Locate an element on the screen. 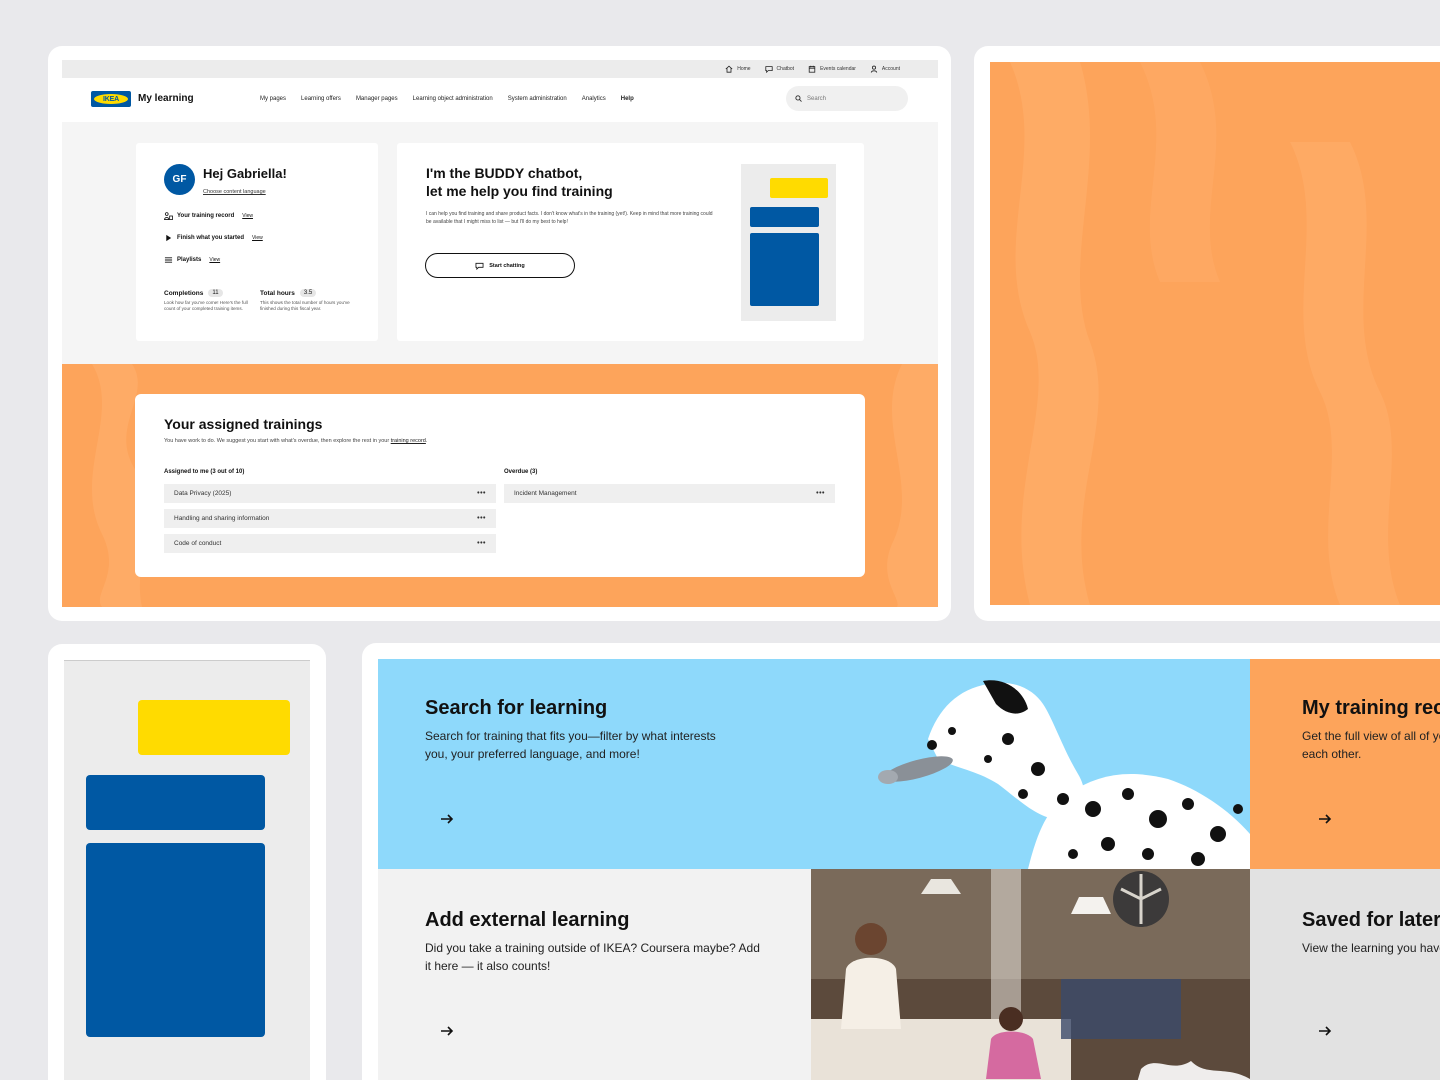 The width and height of the screenshot is (1440, 1080). avatar: GF is located at coordinates (179, 179).